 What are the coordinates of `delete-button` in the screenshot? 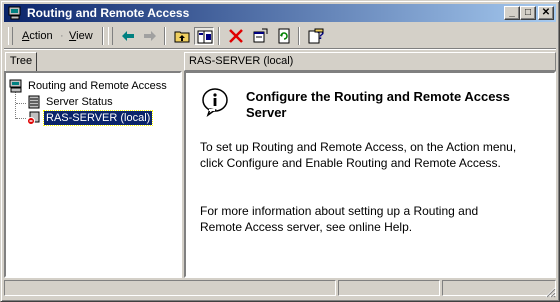 It's located at (236, 36).